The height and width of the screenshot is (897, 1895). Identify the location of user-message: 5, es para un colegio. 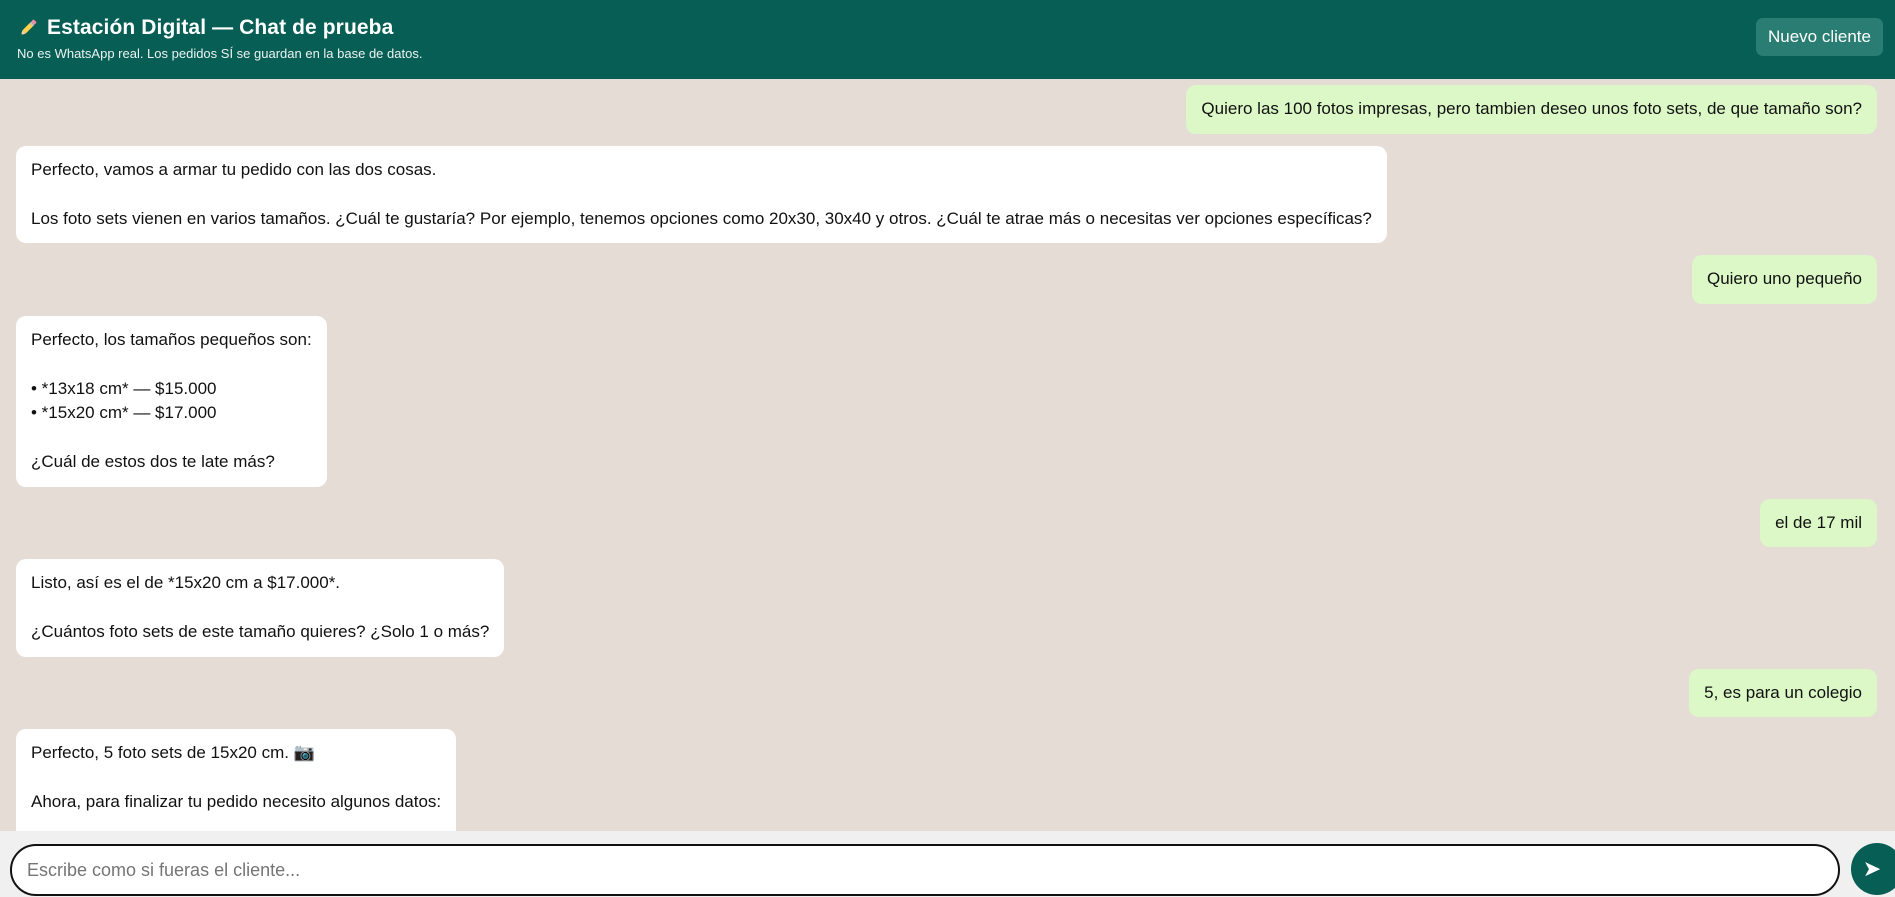
(1783, 692).